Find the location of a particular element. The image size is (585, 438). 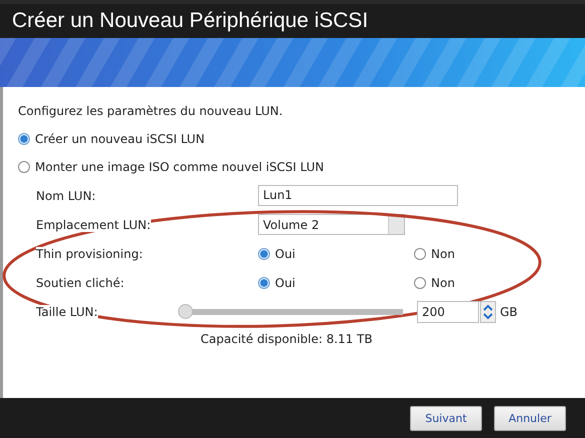

field-label: Soutien cliché: is located at coordinates (80, 283).